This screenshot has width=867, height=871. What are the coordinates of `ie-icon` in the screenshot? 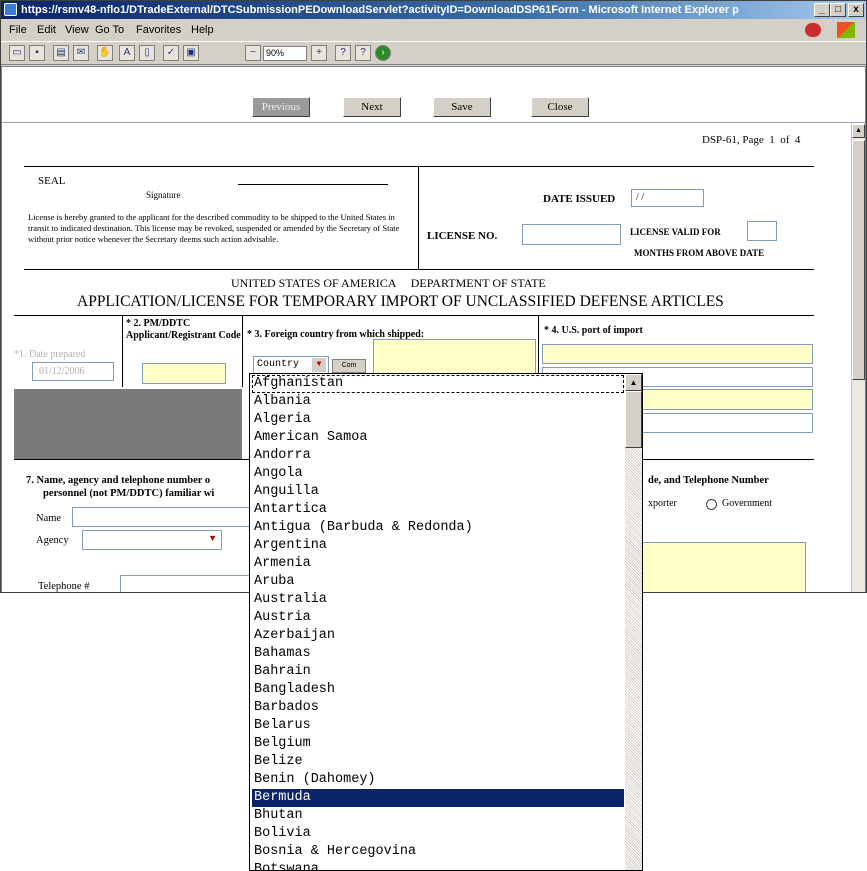 It's located at (10, 9).